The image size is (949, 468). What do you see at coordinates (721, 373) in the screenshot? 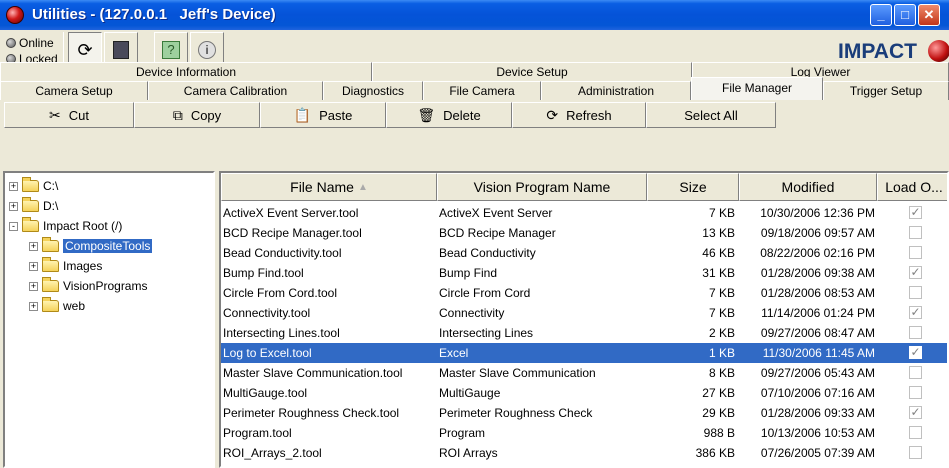
I see `cell-size: 8 KB` at bounding box center [721, 373].